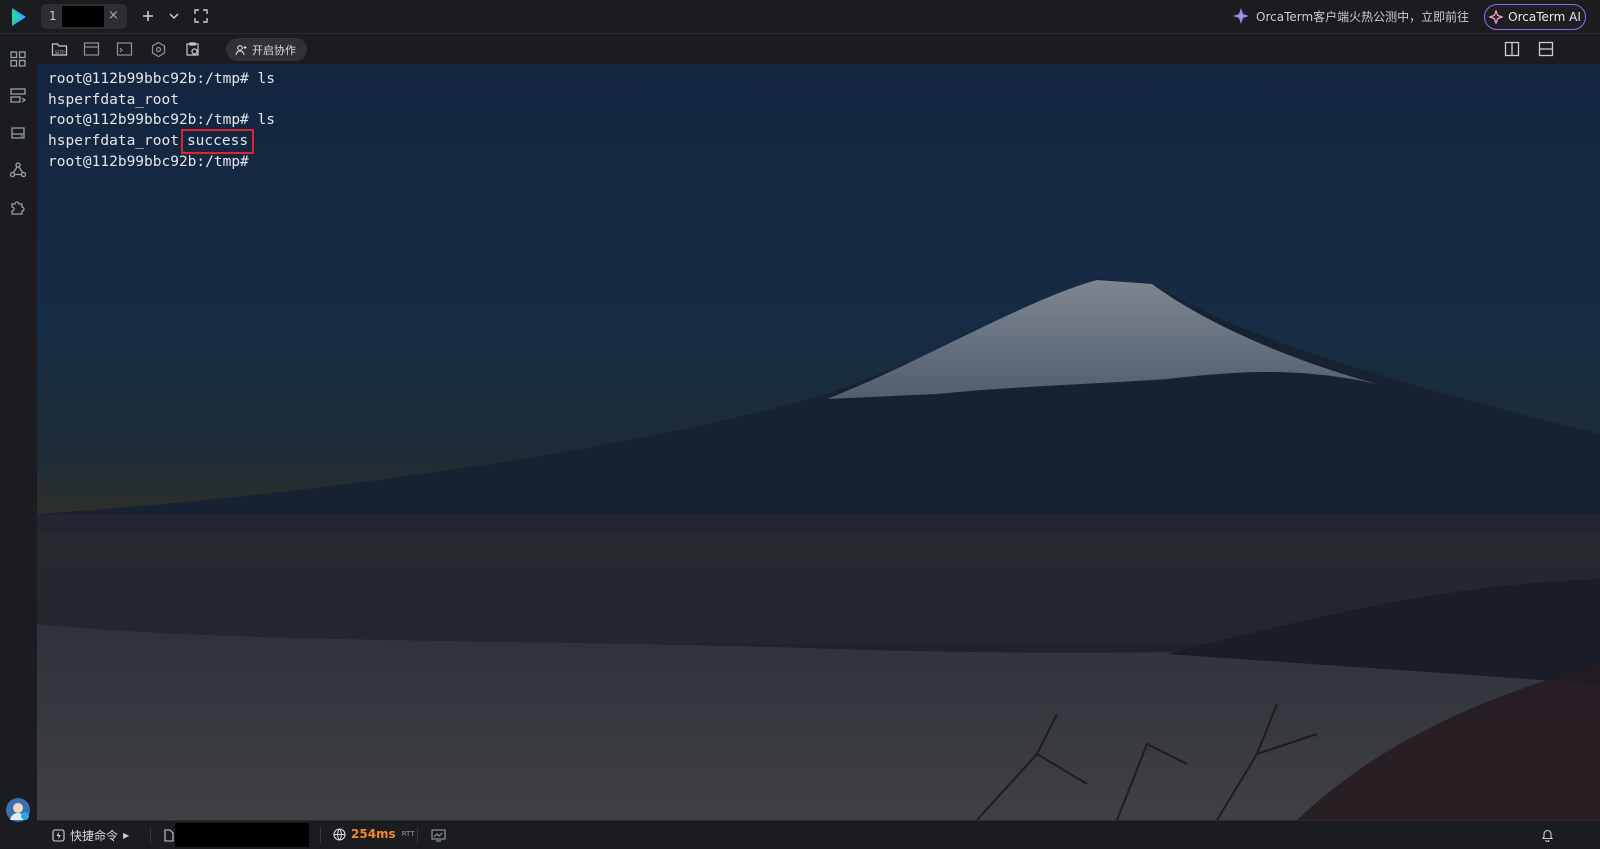 The image size is (1600, 849). I want to click on fullscreen-icon, so click(201, 16).